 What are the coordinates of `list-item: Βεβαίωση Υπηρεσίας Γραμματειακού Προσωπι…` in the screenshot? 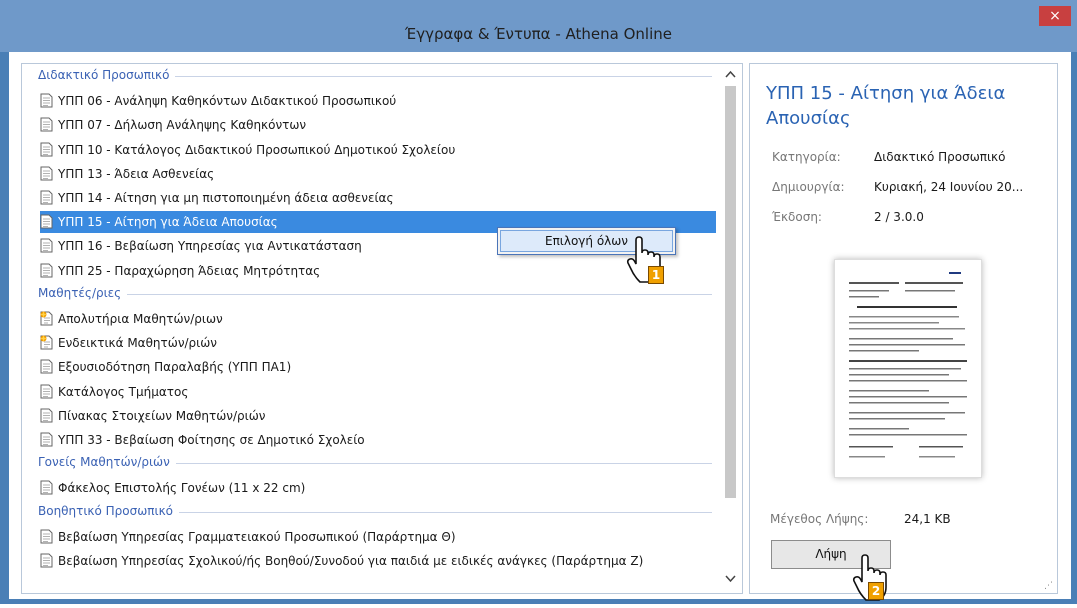 It's located at (378, 537).